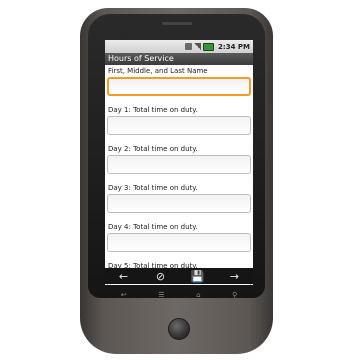 The image size is (360, 360). What do you see at coordinates (153, 110) in the screenshot?
I see `day1-label: Day 1: Total time on duty.` at bounding box center [153, 110].